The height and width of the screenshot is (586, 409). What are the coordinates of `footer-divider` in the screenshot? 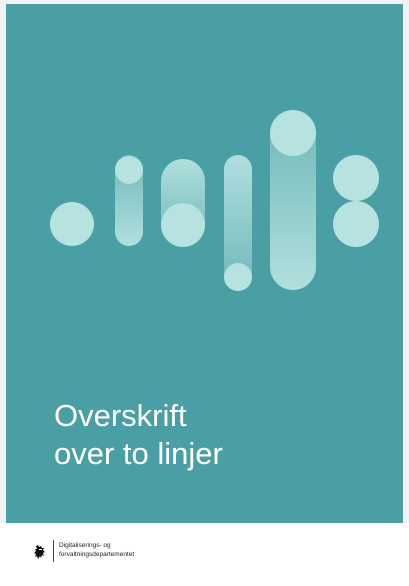 It's located at (53, 551).